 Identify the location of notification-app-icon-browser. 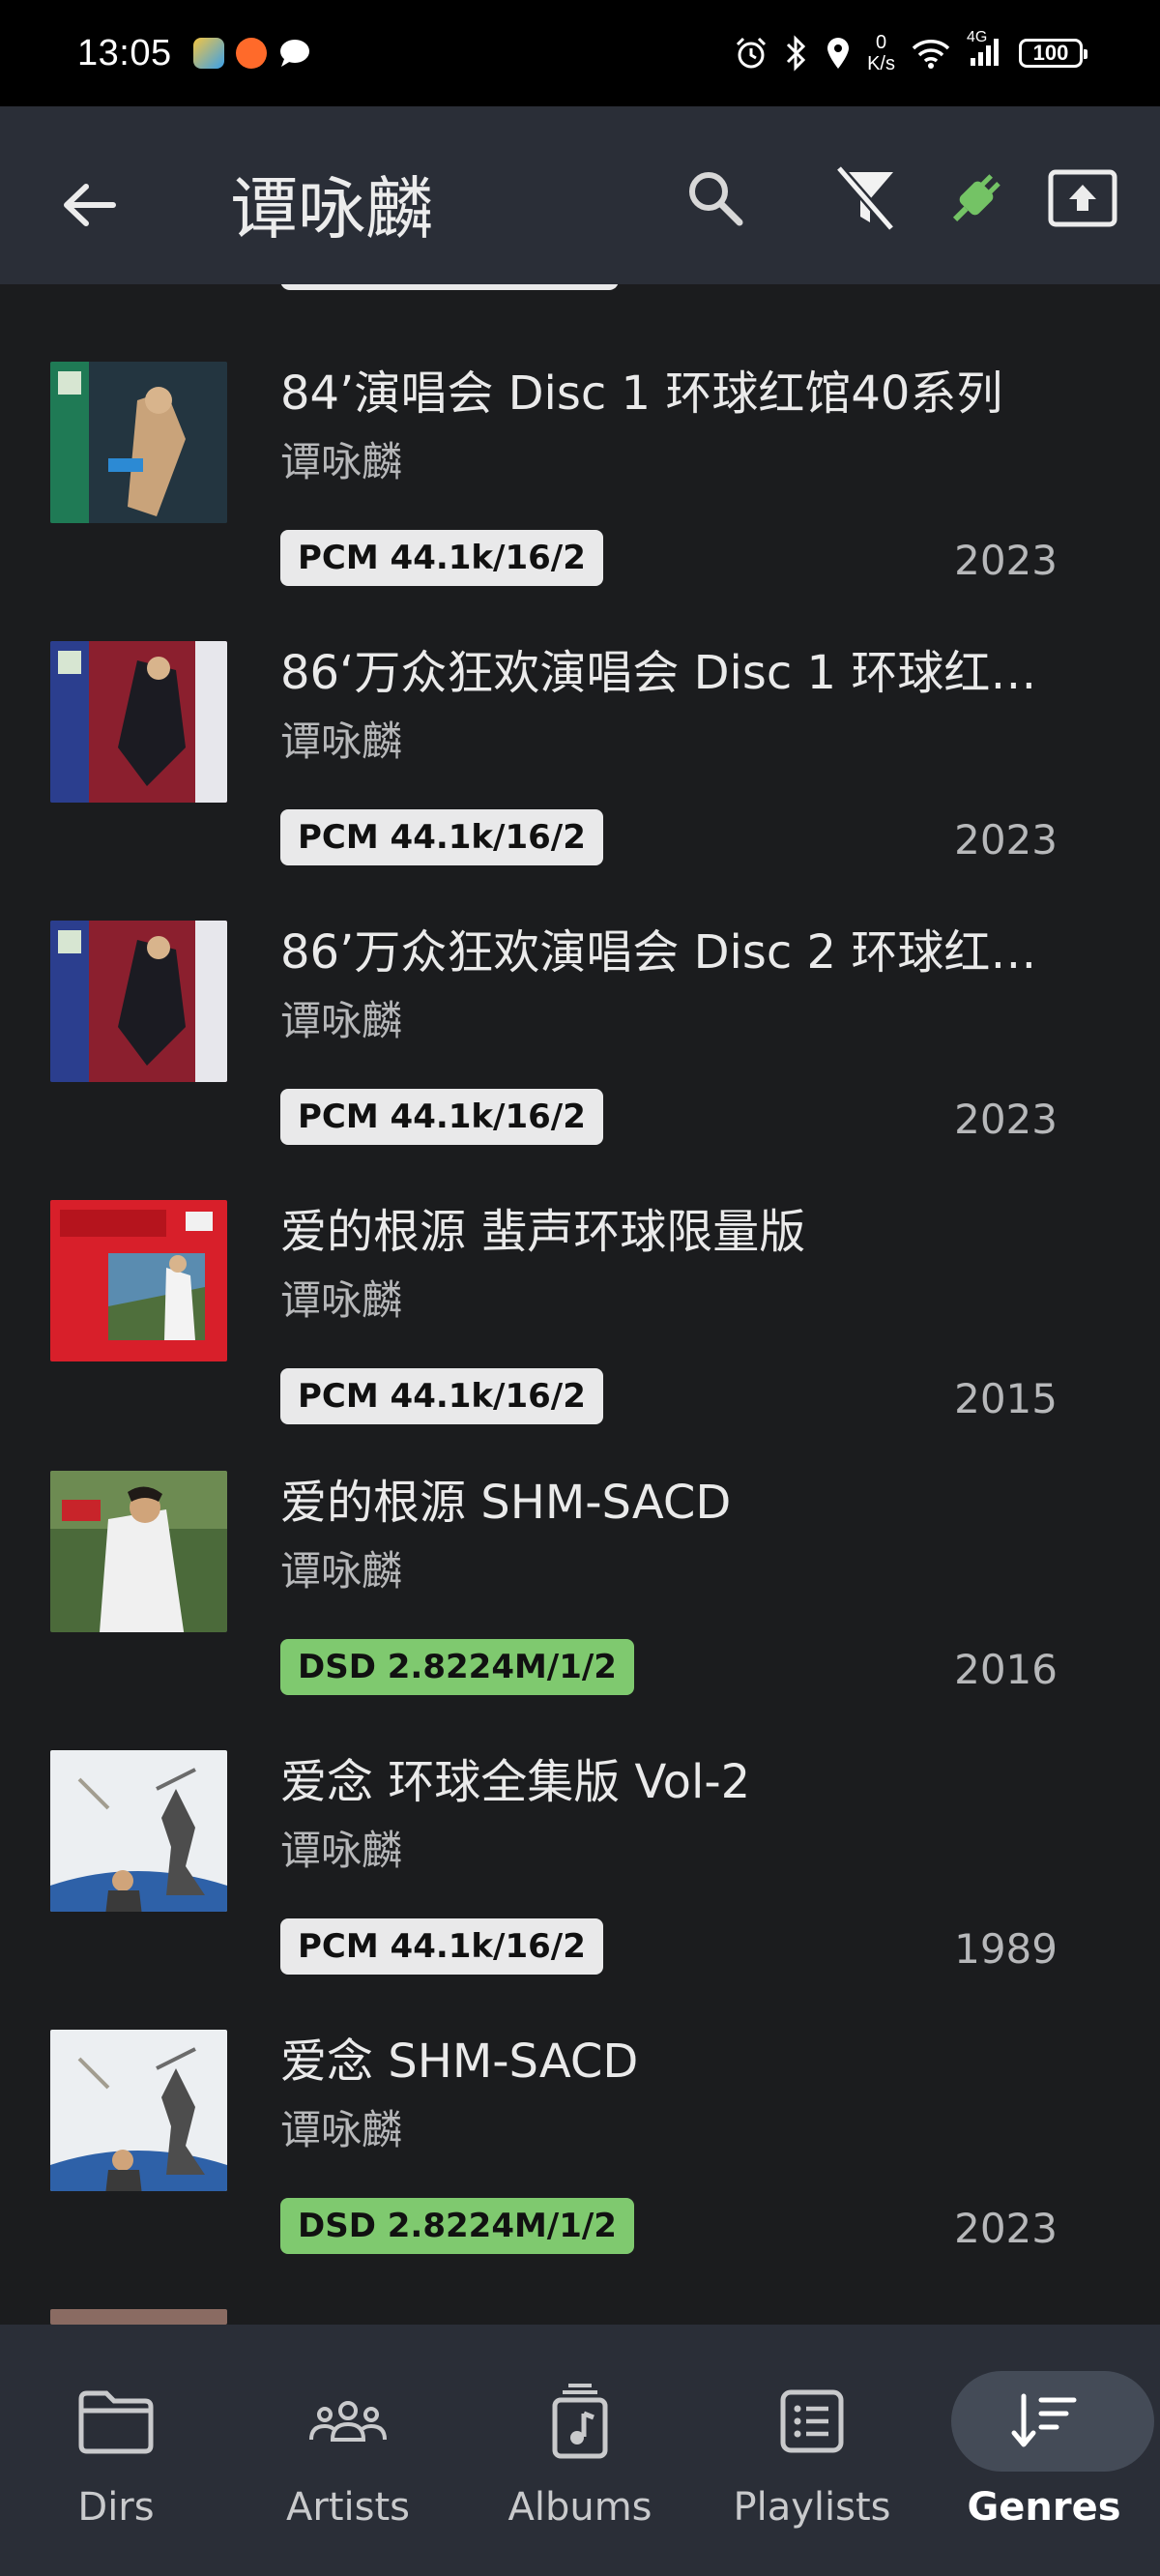
(208, 53).